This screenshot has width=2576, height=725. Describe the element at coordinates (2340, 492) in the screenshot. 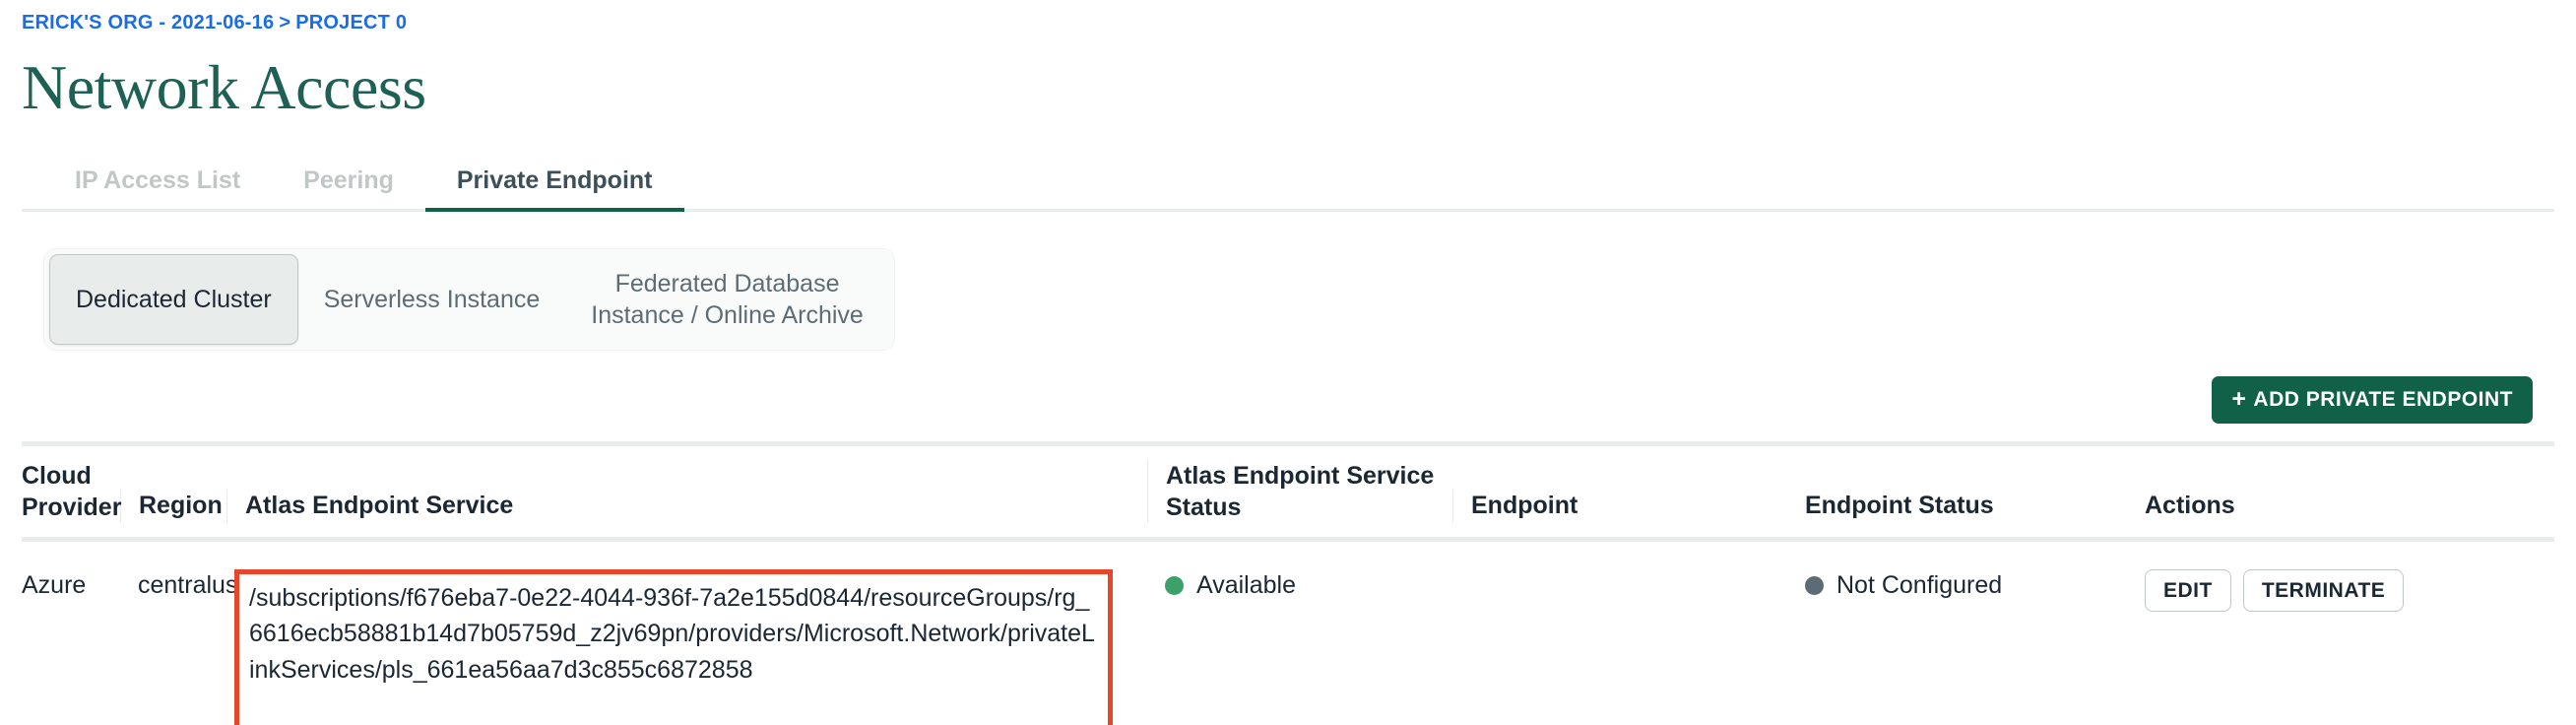

I see `column-header-actions: Actions` at that location.